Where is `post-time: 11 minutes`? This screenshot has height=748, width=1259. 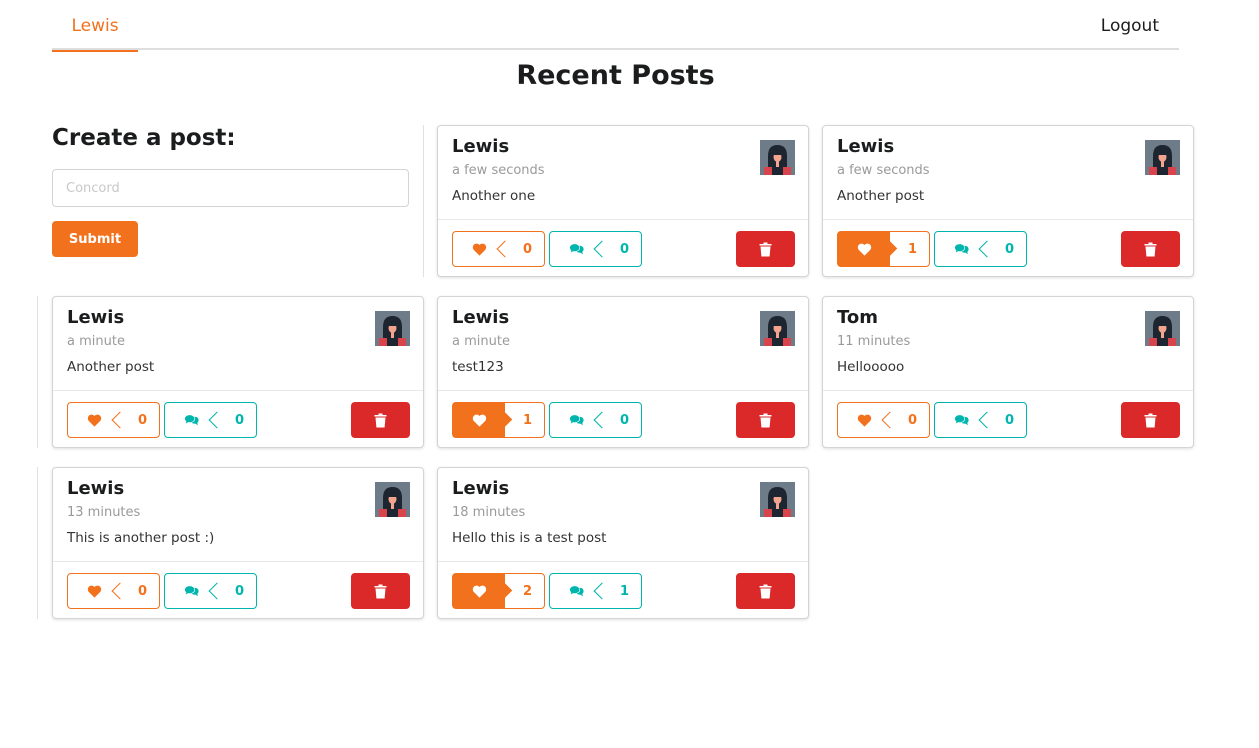
post-time: 11 minutes is located at coordinates (874, 341).